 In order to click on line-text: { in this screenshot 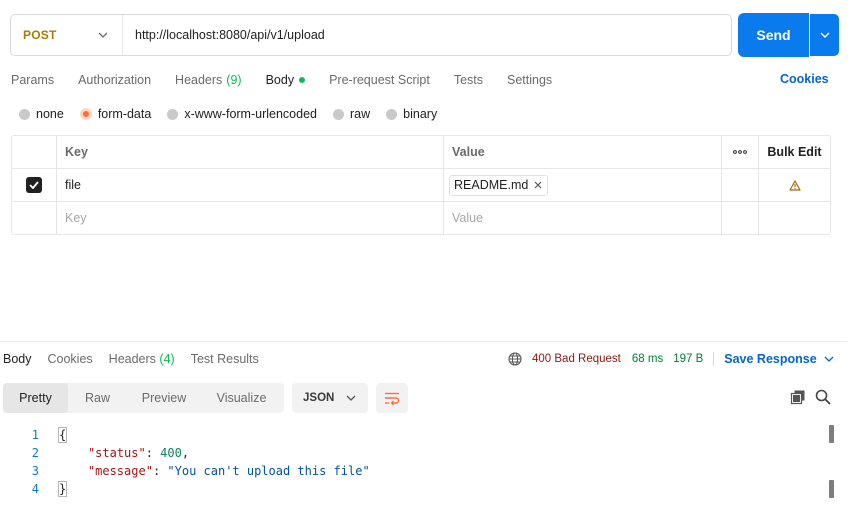, I will do `click(53, 435)`.